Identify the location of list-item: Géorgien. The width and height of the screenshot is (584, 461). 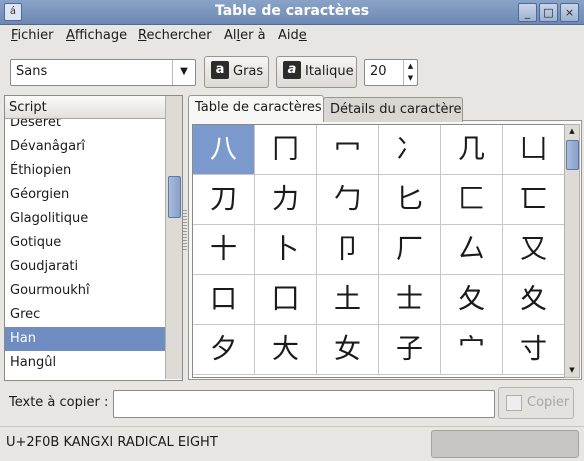
(85, 195).